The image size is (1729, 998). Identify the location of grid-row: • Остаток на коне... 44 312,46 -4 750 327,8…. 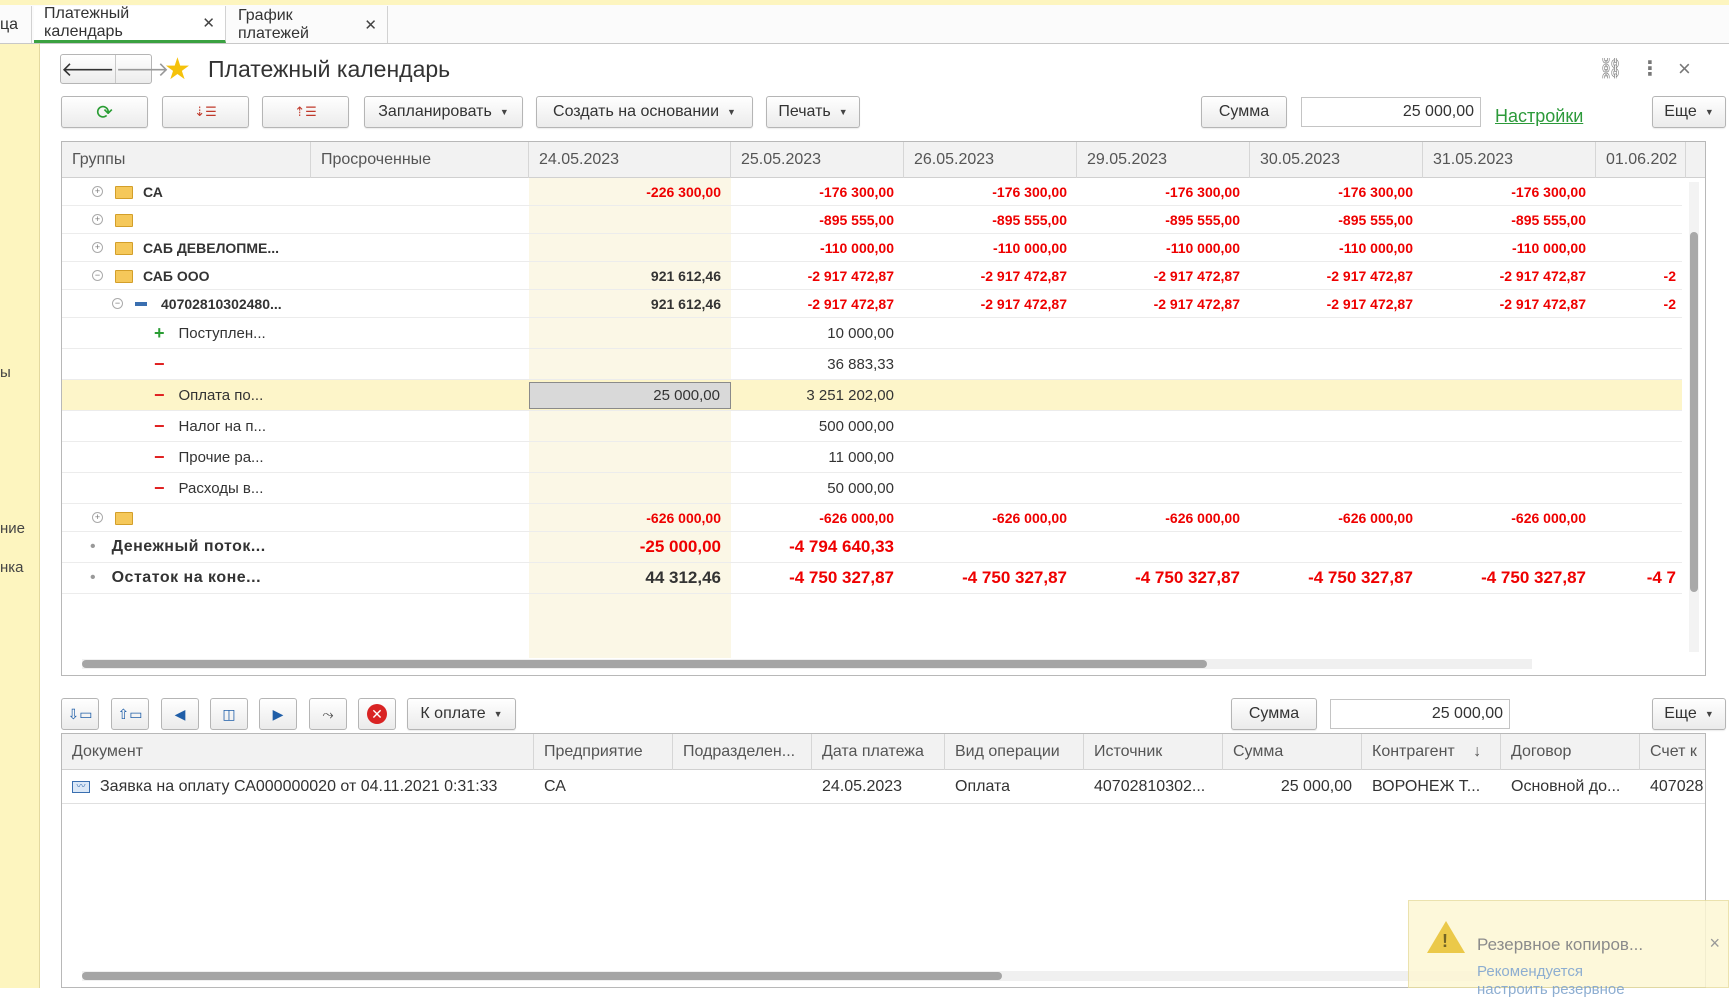
(872, 578).